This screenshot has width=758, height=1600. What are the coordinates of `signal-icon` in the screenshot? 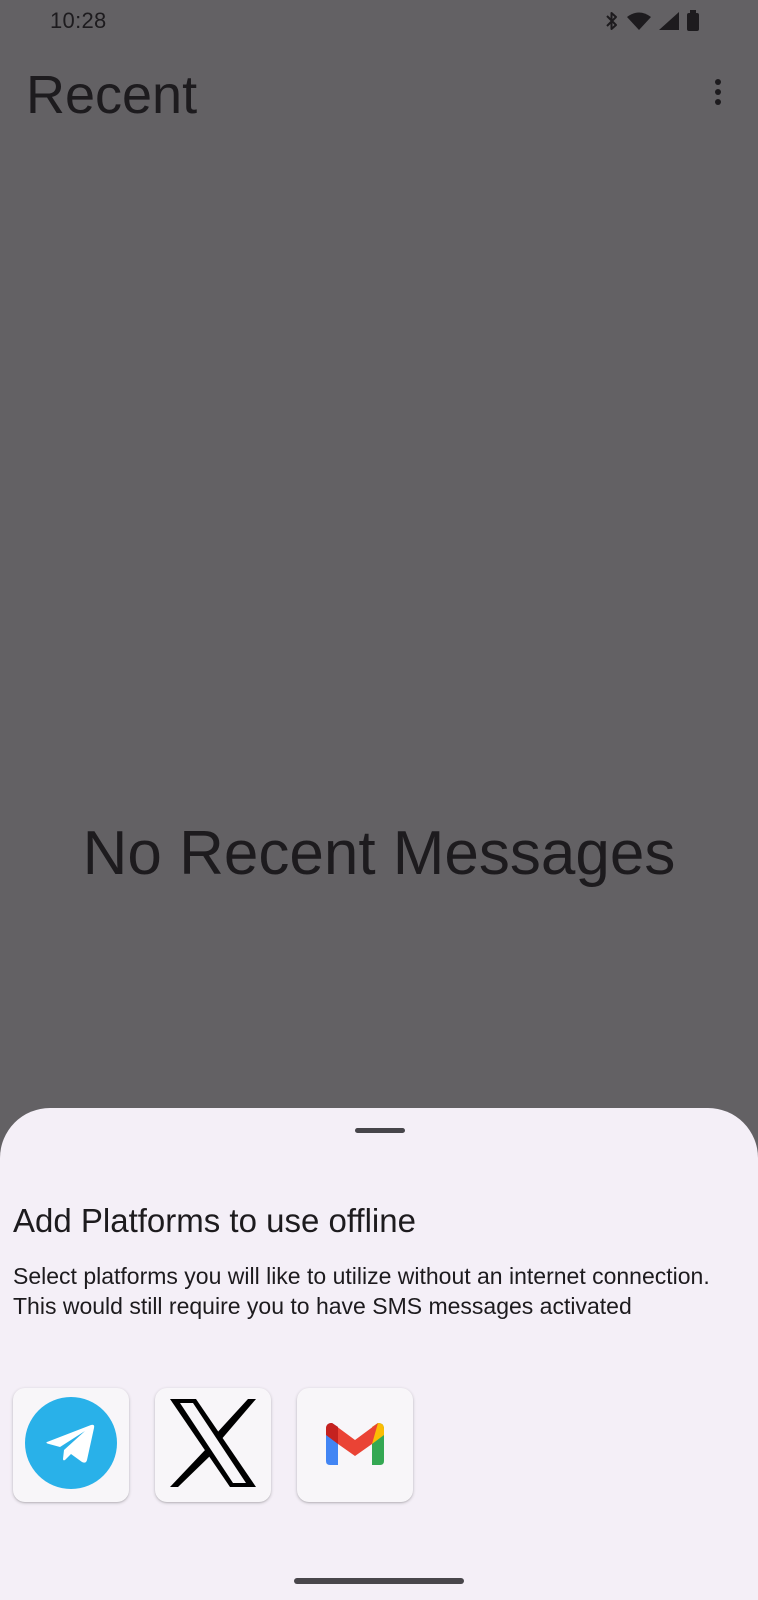 It's located at (669, 21).